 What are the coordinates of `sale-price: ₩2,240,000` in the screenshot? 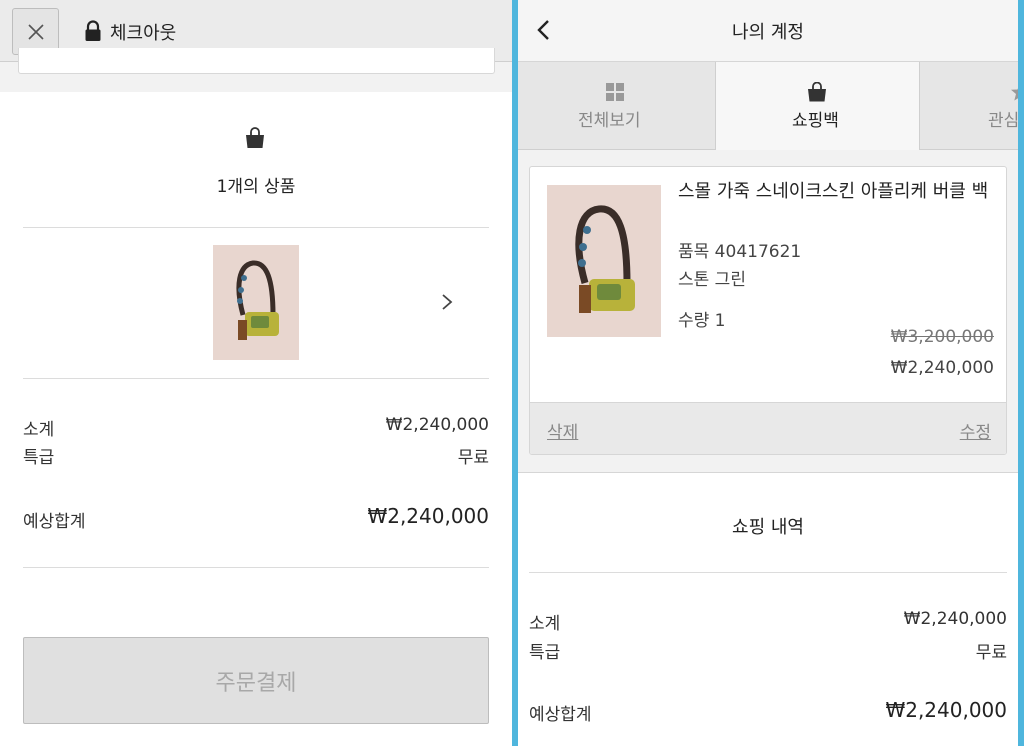 It's located at (942, 368).